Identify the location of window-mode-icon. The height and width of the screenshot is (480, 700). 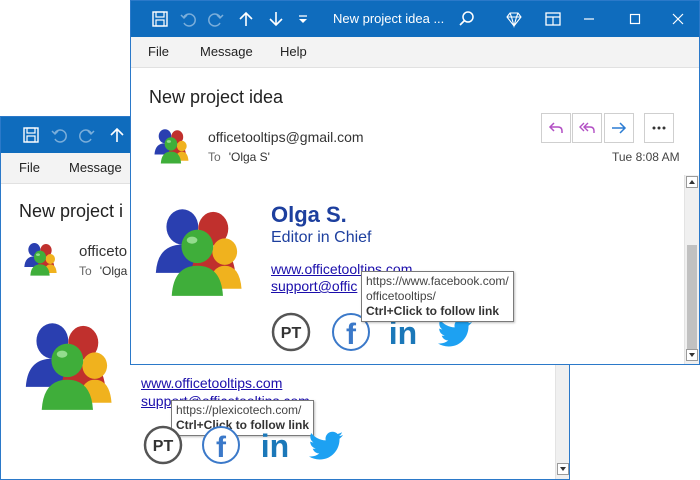
(553, 19).